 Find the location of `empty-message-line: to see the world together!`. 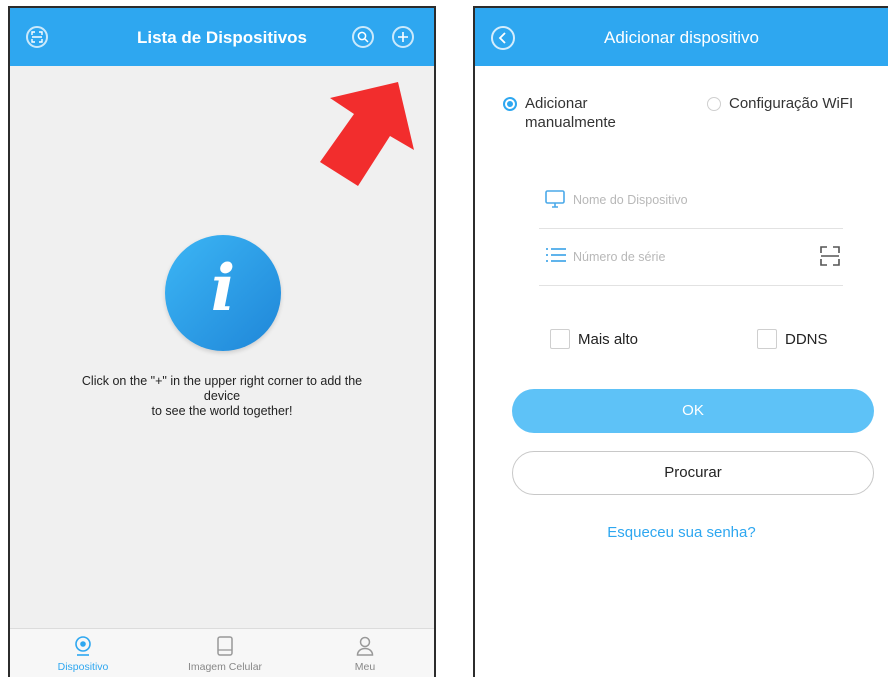

empty-message-line: to see the world together! is located at coordinates (222, 411).